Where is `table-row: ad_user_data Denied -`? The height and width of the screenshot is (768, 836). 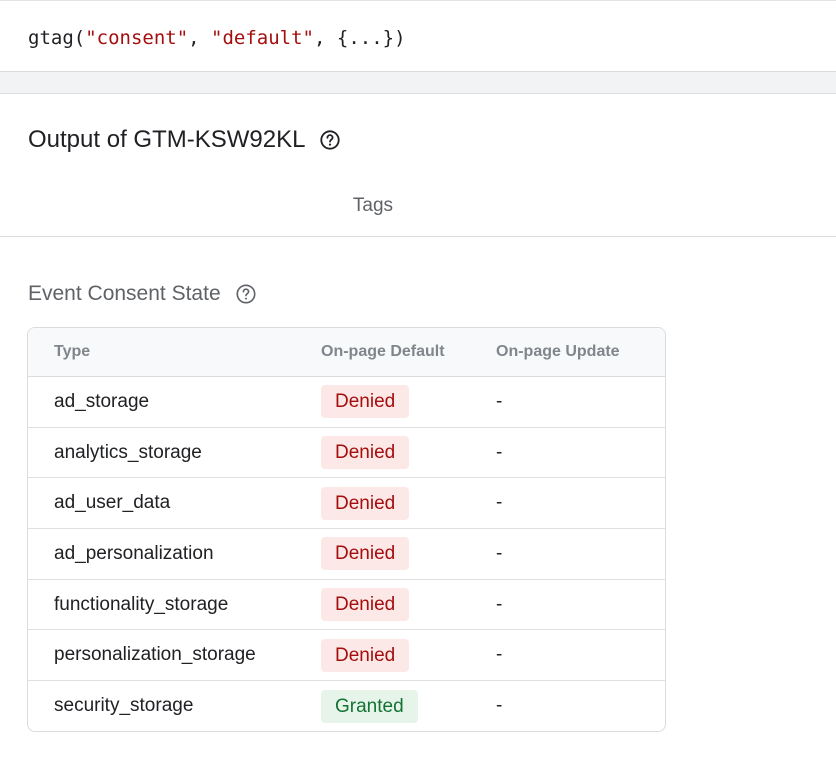 table-row: ad_user_data Denied - is located at coordinates (346, 504).